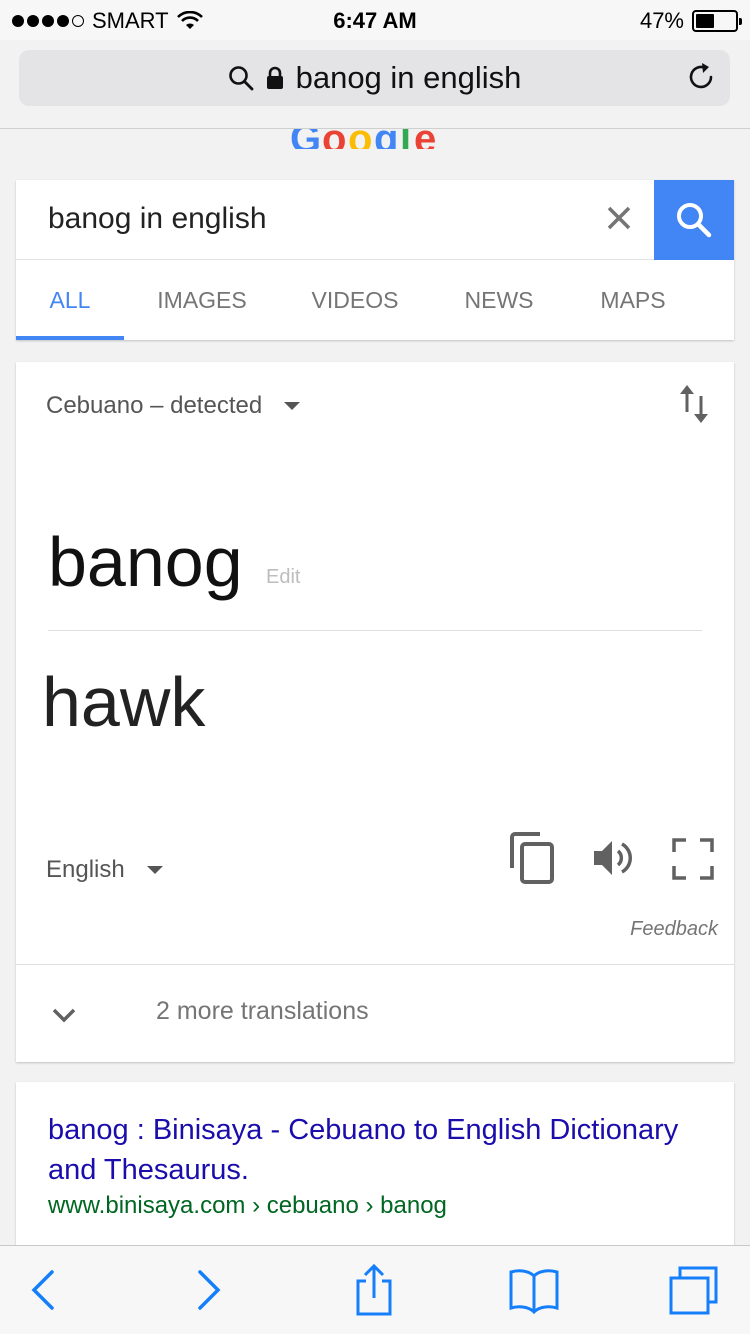 Image resolution: width=750 pixels, height=1334 pixels. I want to click on search-row: banog in english, so click(375, 220).